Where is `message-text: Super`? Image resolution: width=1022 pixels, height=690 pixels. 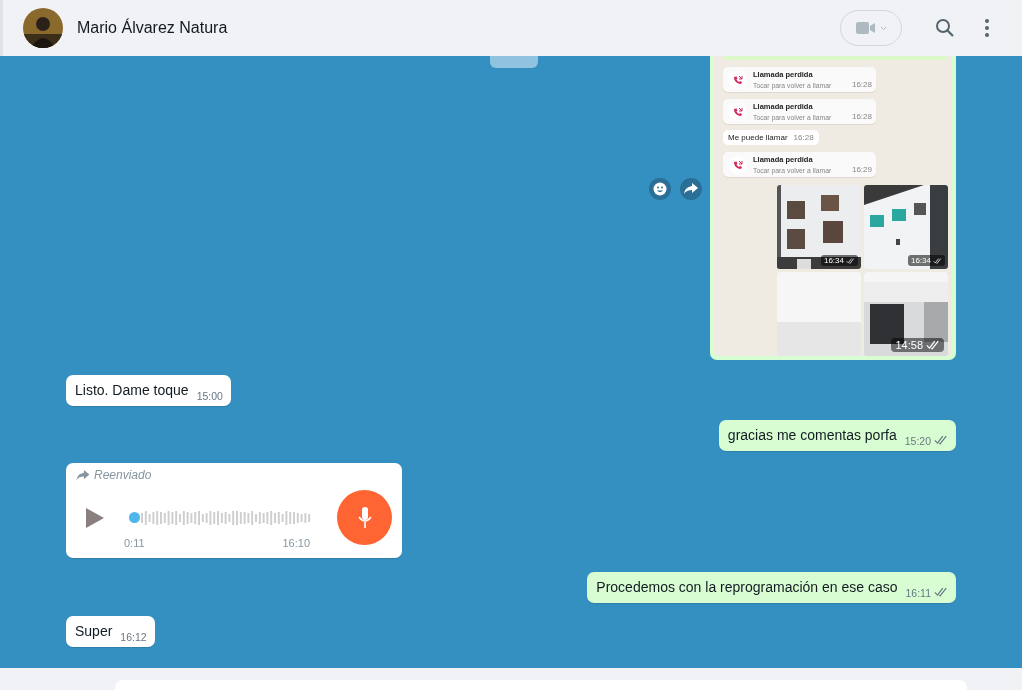
message-text: Super is located at coordinates (94, 631).